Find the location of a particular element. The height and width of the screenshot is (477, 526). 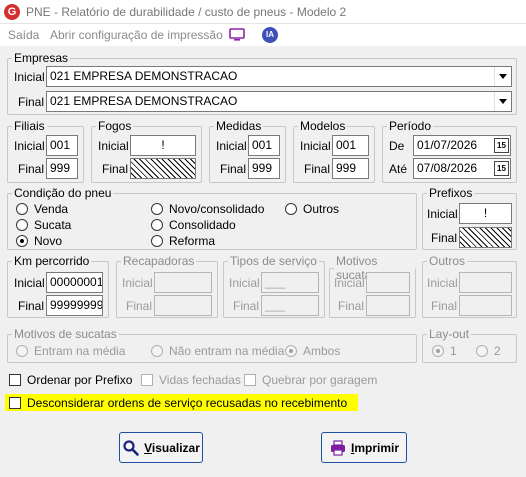

radio-outros is located at coordinates (291, 209).